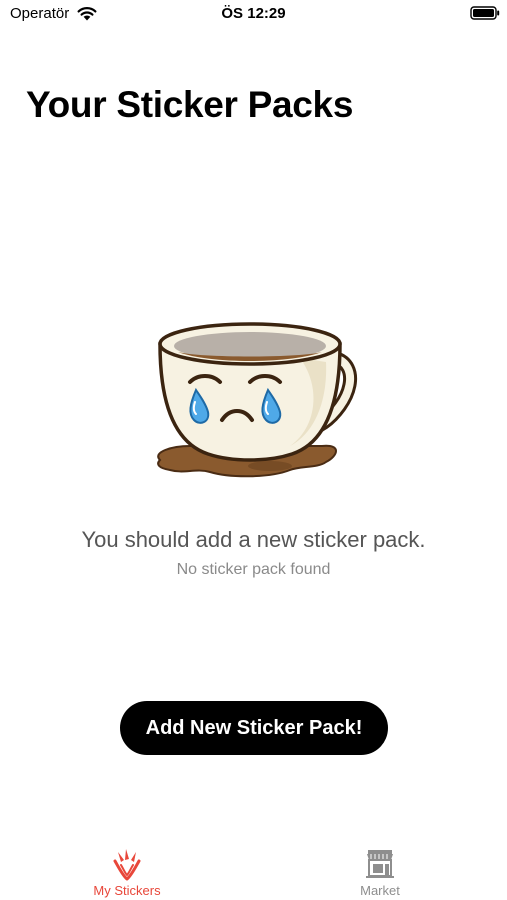  I want to click on tab-market: Market, so click(380, 869).